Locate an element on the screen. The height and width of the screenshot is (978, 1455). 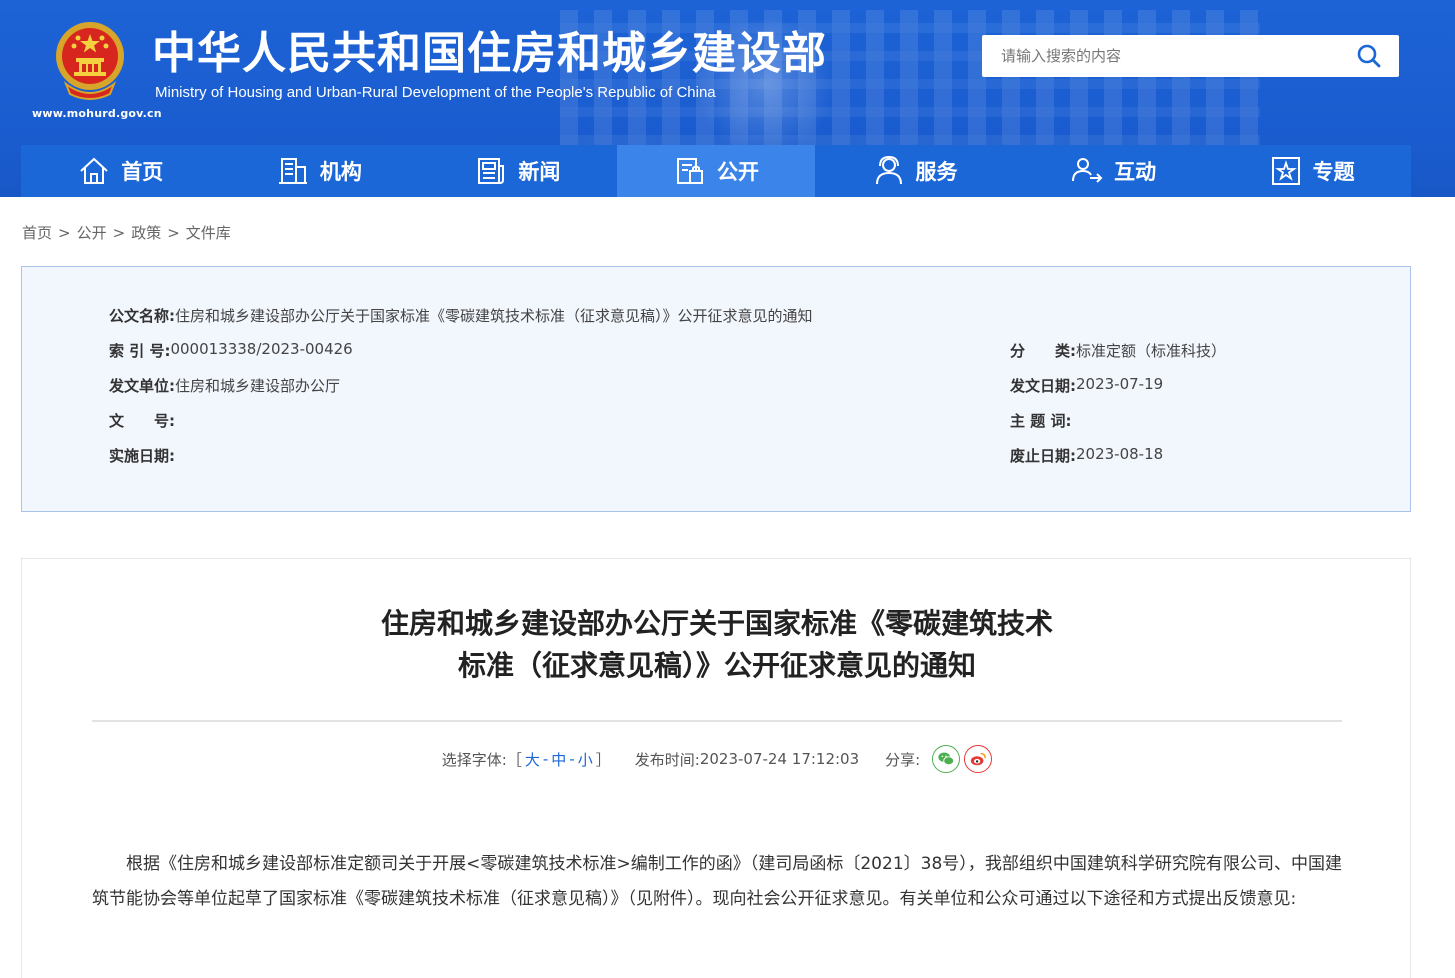
font-small-button: 小 is located at coordinates (585, 759).